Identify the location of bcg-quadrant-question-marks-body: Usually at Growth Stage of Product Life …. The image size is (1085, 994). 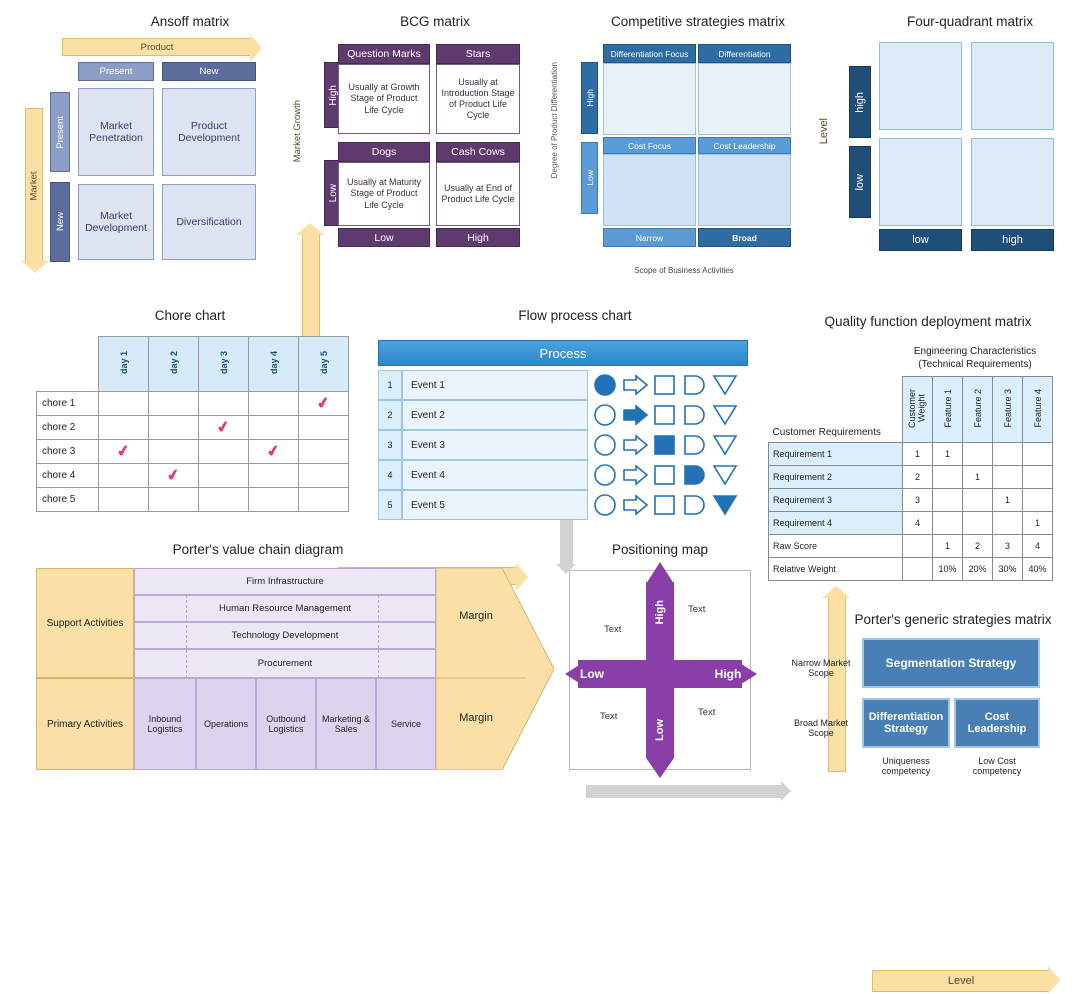
(384, 99).